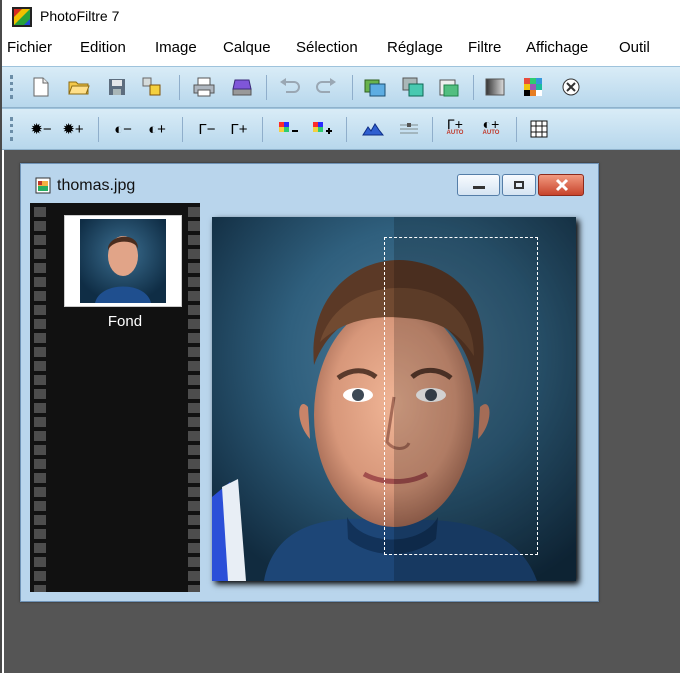  I want to click on image-layer-icon, so click(375, 87).